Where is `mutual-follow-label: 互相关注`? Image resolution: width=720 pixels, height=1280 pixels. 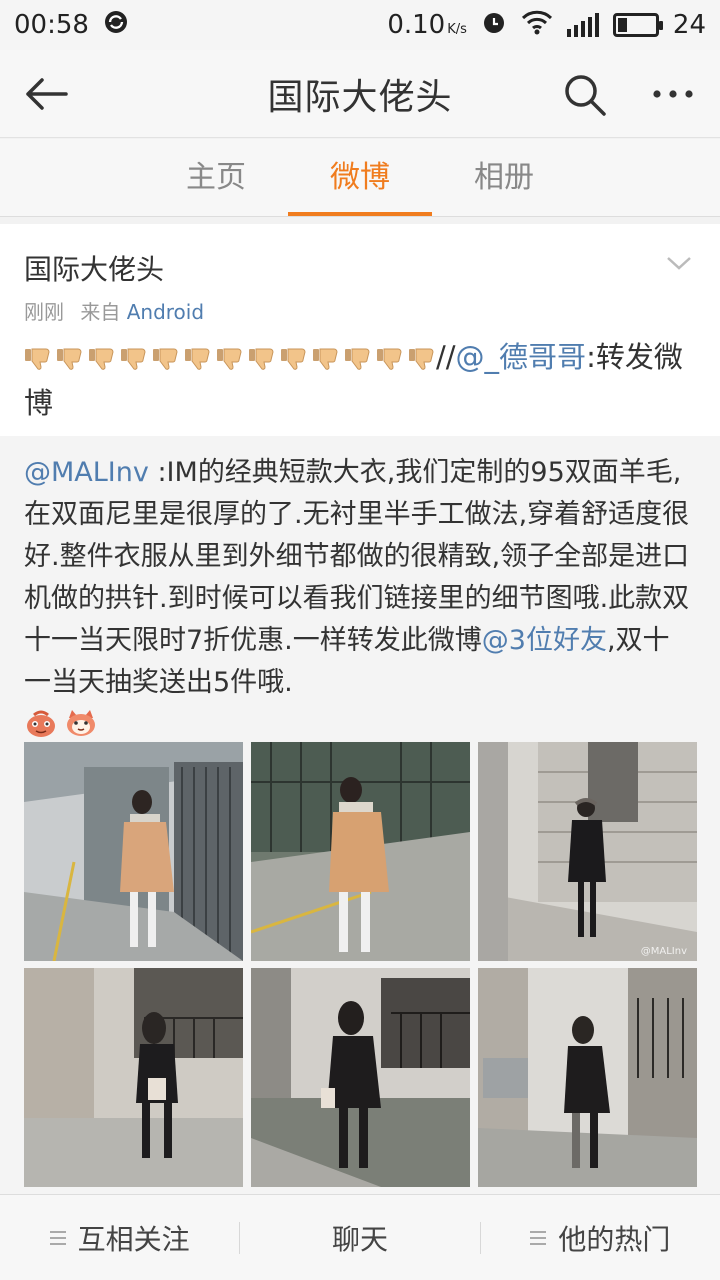 mutual-follow-label: 互相关注 is located at coordinates (133, 1239).